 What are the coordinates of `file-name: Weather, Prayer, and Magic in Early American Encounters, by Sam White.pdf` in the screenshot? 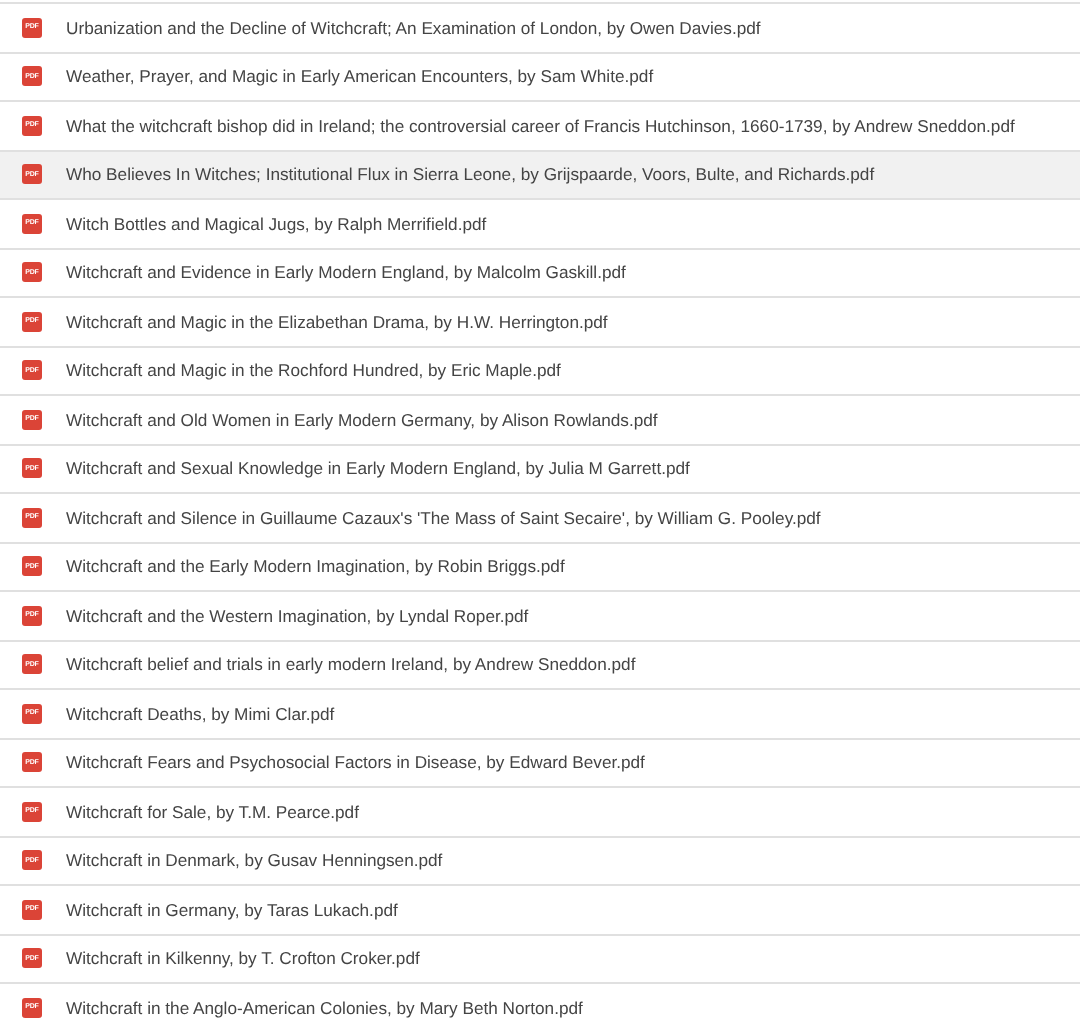 It's located at (360, 76).